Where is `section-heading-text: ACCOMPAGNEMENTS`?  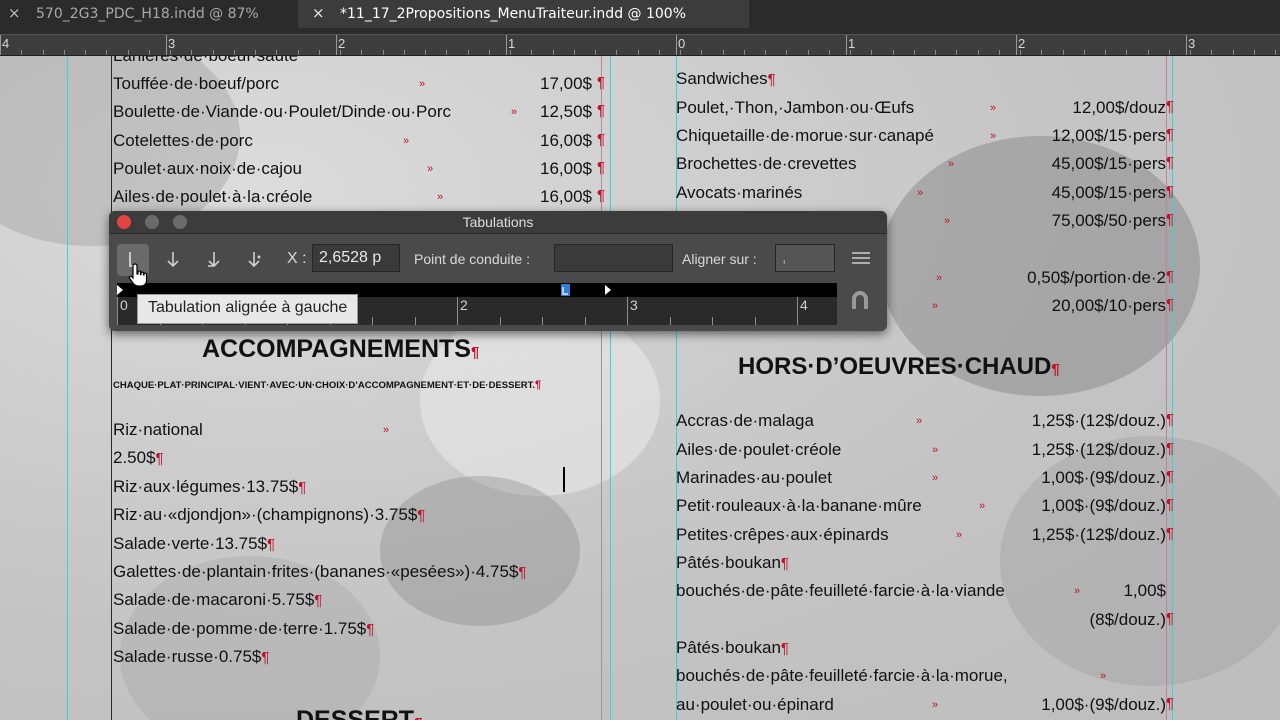
section-heading-text: ACCOMPAGNEMENTS is located at coordinates (336, 349).